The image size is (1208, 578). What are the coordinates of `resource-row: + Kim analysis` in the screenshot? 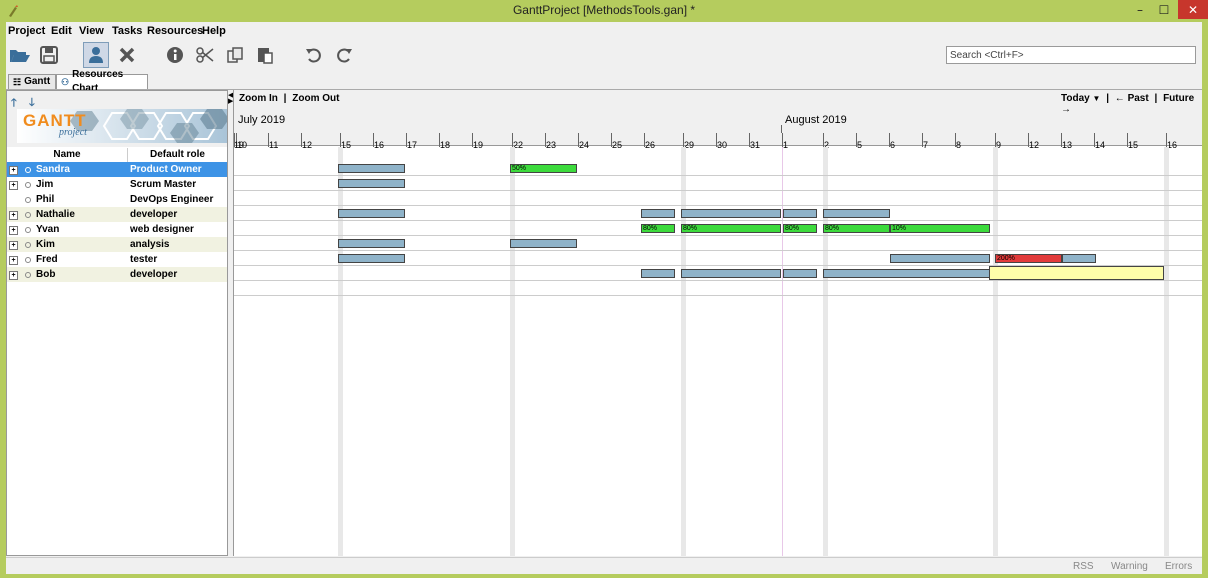 It's located at (117, 244).